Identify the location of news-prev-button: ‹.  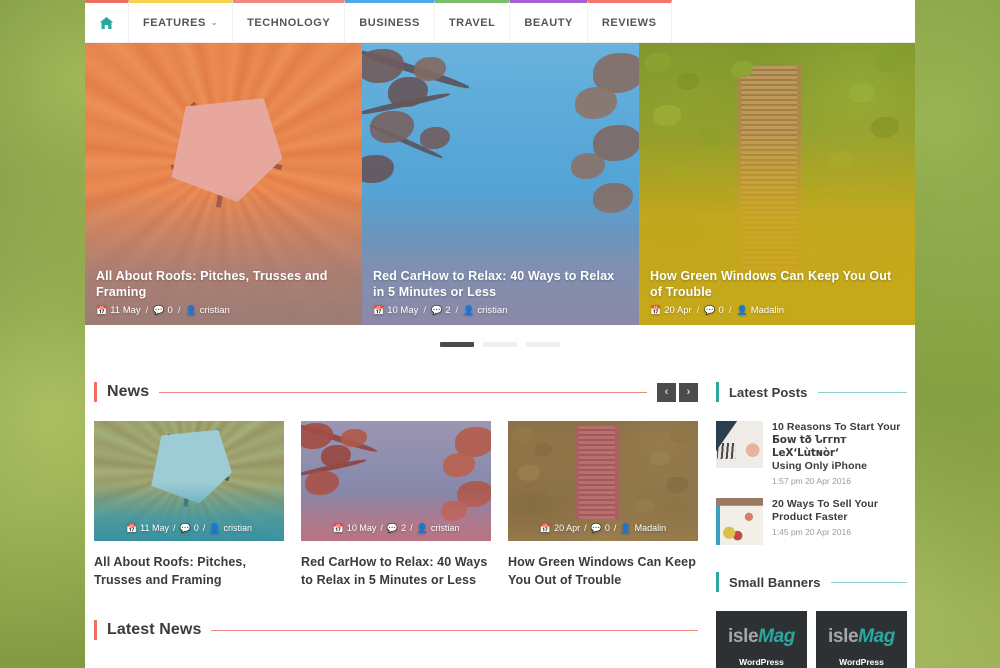
(666, 392).